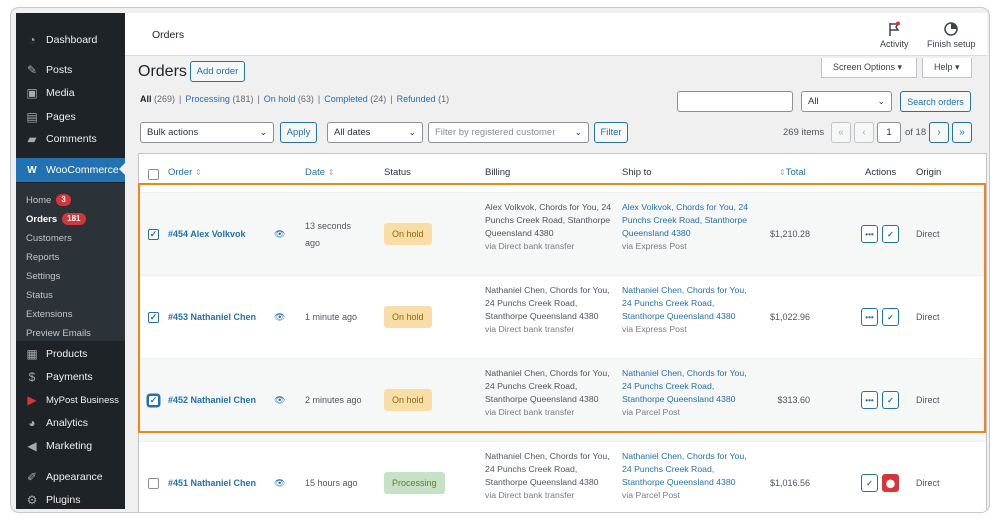 The width and height of the screenshot is (1000, 520). I want to click on submenu-item-customers: Customers, so click(49, 238).